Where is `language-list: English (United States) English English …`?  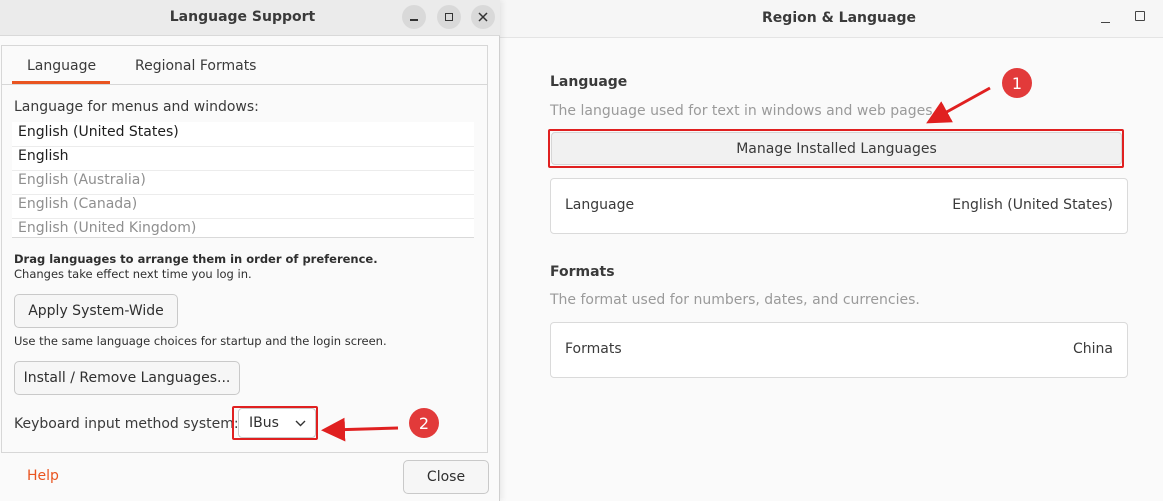 language-list: English (United States) English English … is located at coordinates (243, 180).